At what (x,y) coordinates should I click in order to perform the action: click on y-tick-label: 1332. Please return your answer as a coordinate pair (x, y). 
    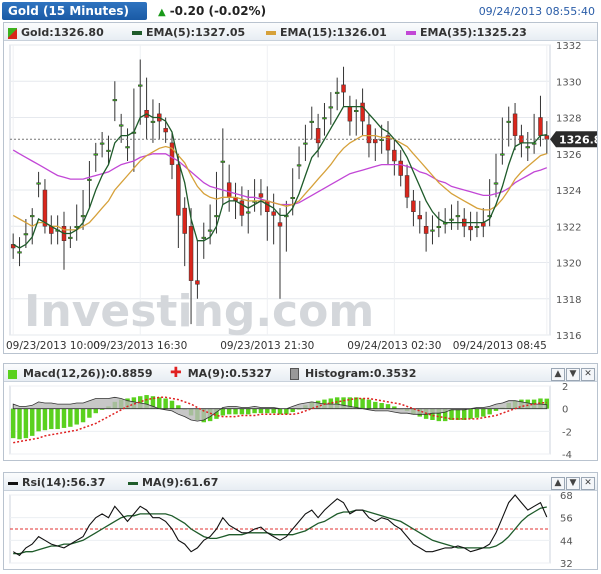
    Looking at the image, I should click on (568, 46).